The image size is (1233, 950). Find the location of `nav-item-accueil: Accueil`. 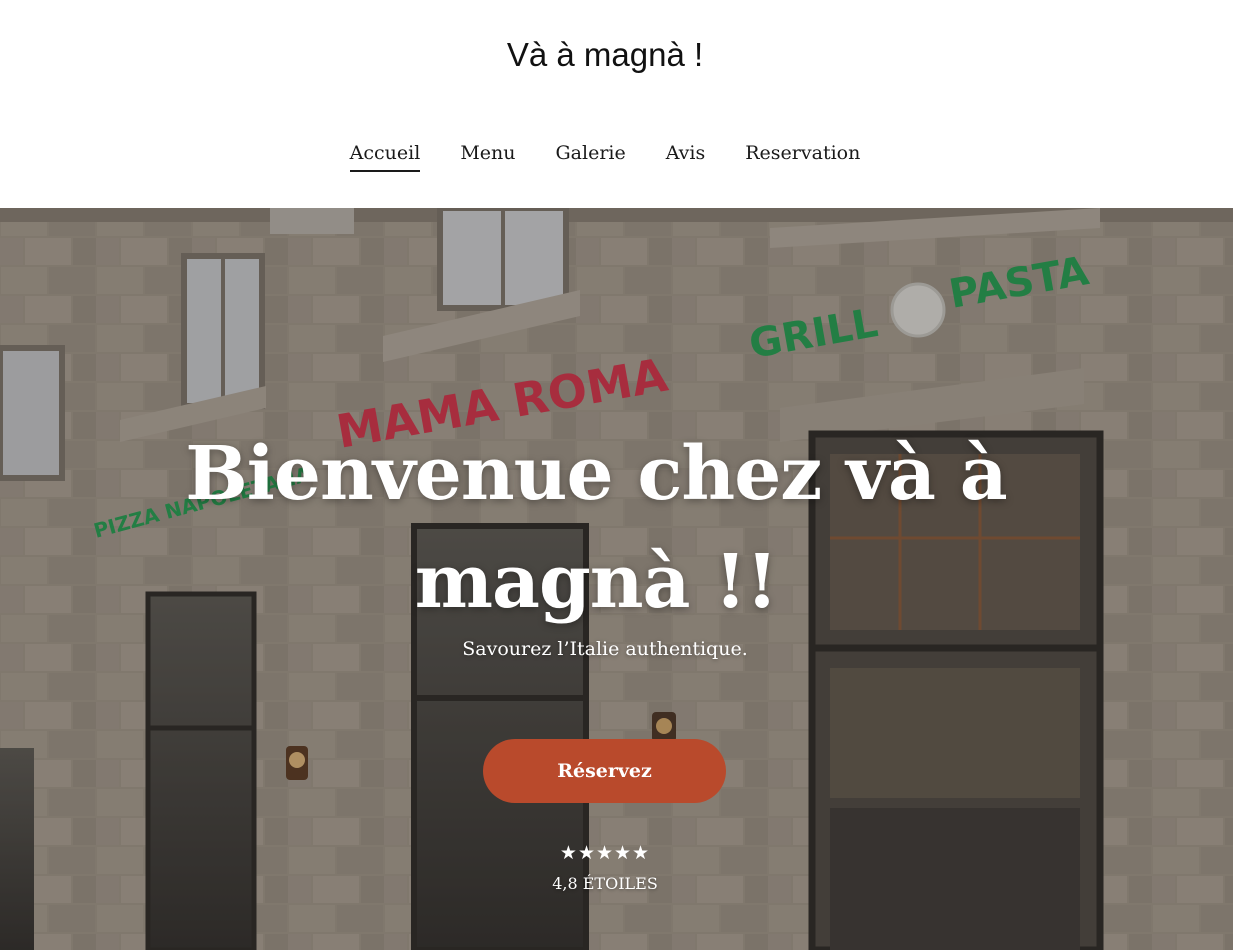

nav-item-accueil: Accueil is located at coordinates (385, 157).